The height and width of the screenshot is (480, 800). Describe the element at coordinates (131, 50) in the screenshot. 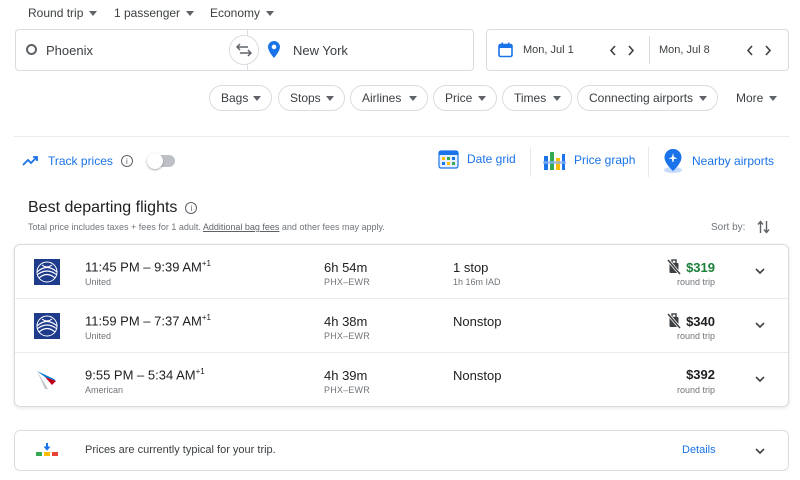

I see `origin-field: Phoenix` at that location.